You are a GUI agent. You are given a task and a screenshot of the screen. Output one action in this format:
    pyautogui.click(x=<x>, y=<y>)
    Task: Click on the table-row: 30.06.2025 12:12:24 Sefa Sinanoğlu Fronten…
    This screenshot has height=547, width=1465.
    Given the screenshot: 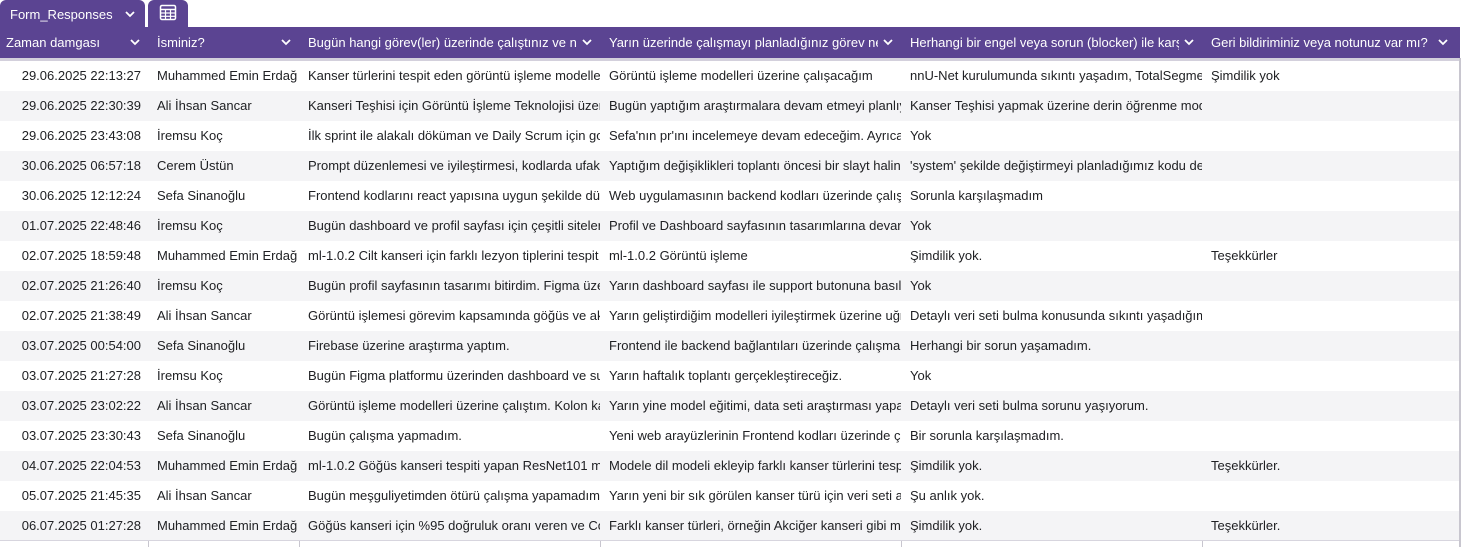 What is the action you would take?
    pyautogui.click(x=729, y=196)
    